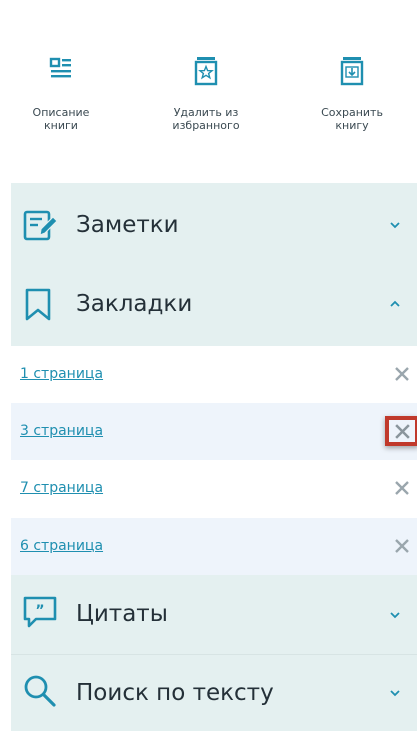  What do you see at coordinates (61, 119) in the screenshot?
I see `book-description-label: Описание книги` at bounding box center [61, 119].